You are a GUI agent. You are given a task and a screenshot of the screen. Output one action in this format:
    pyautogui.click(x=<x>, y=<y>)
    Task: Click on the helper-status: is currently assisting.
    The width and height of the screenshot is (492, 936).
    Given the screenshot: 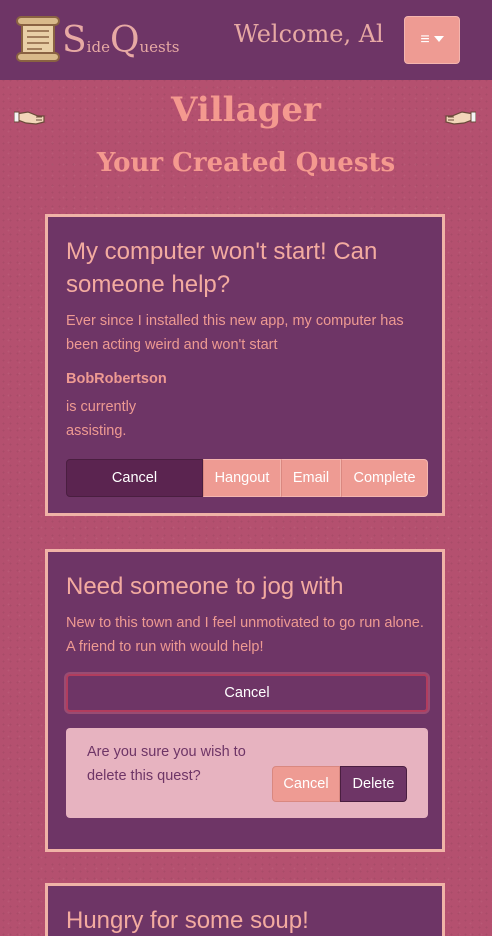 What is the action you would take?
    pyautogui.click(x=101, y=419)
    